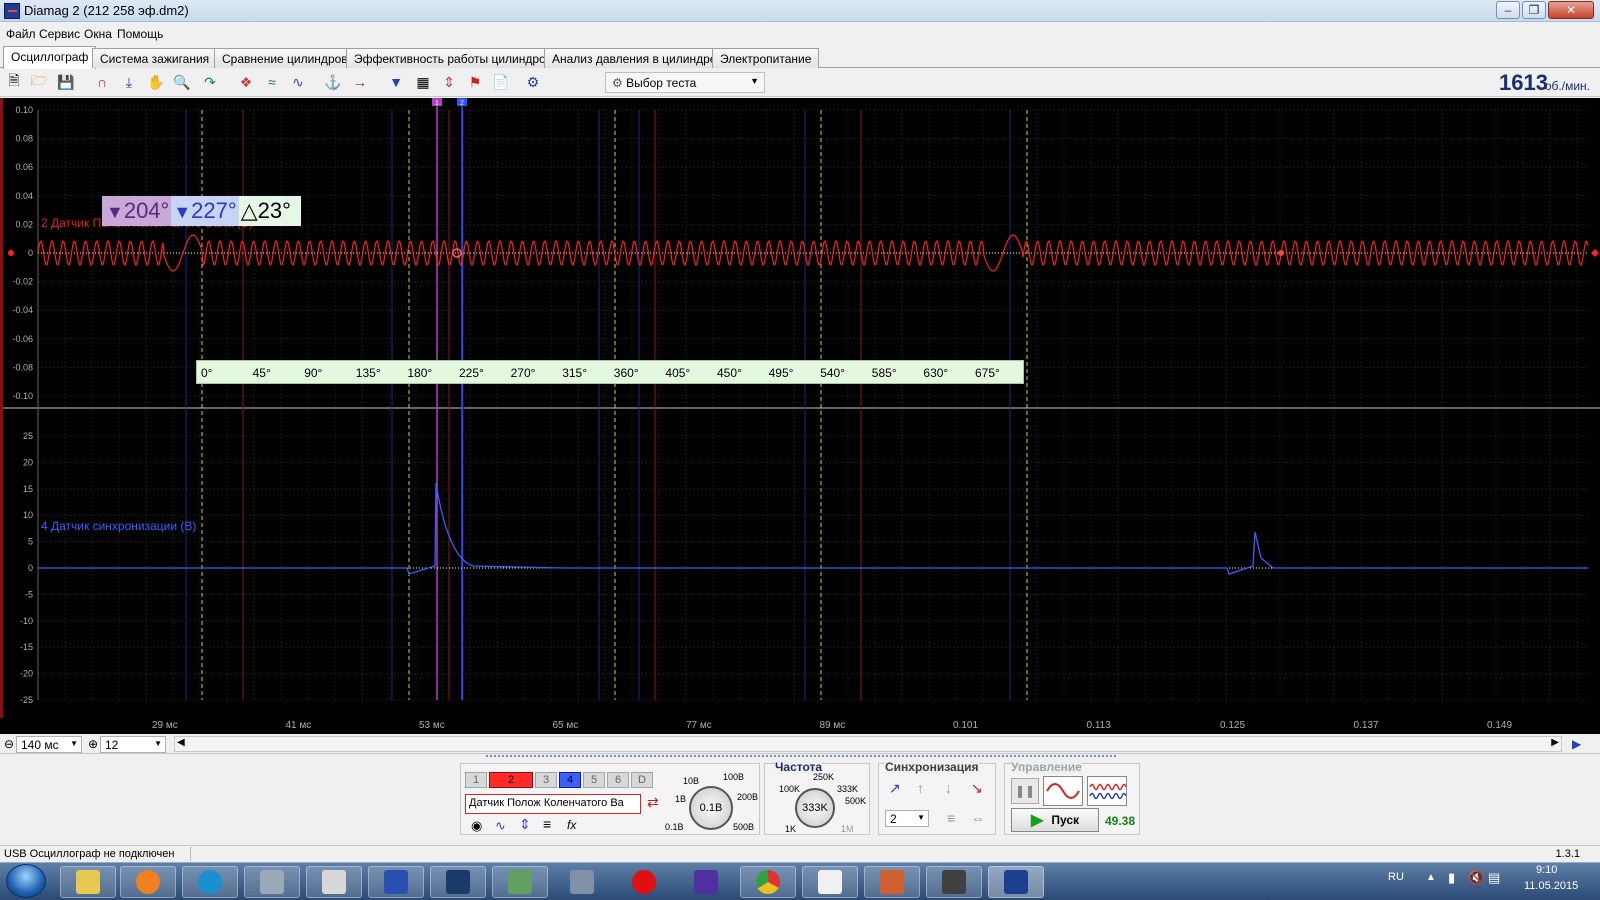  I want to click on single-wave-button, so click(1063, 791).